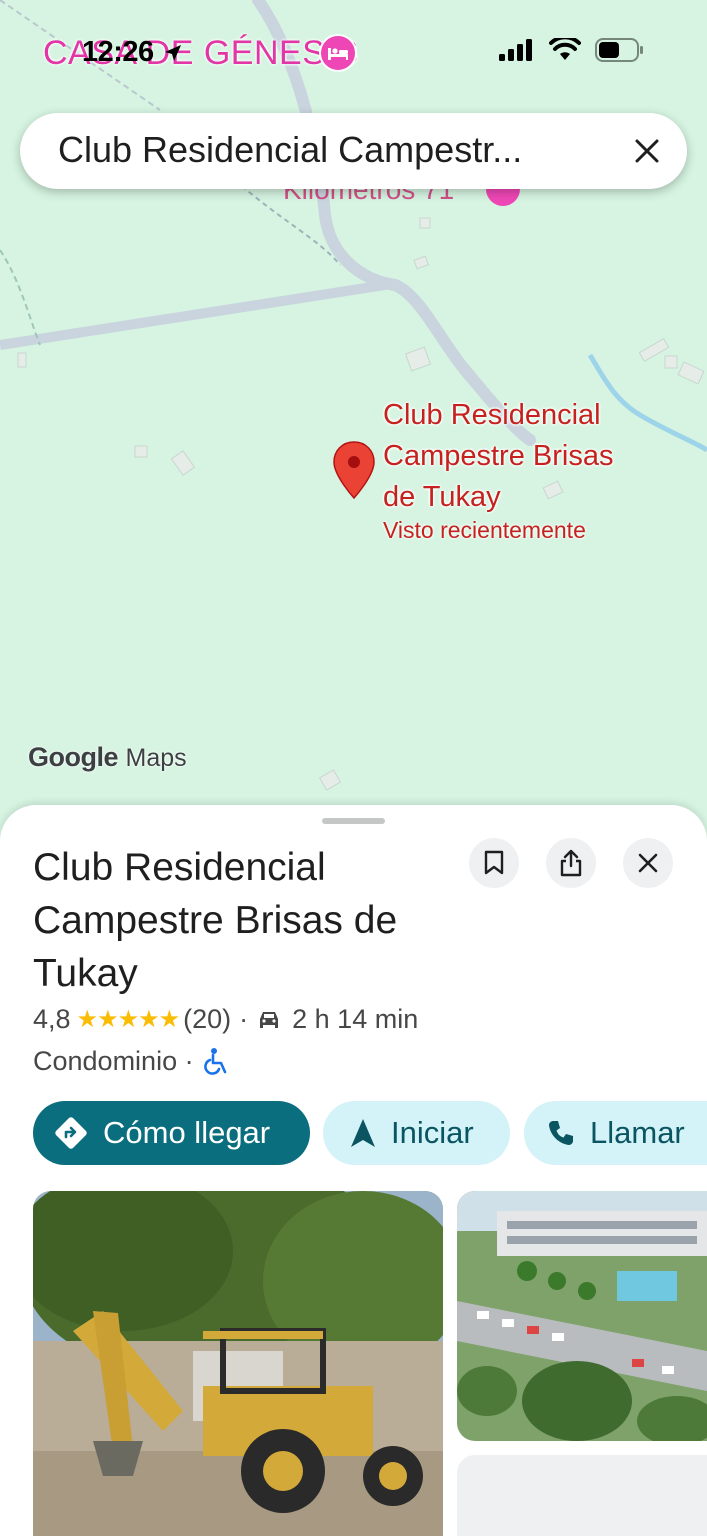  I want to click on sheet-drag-handle, so click(353, 821).